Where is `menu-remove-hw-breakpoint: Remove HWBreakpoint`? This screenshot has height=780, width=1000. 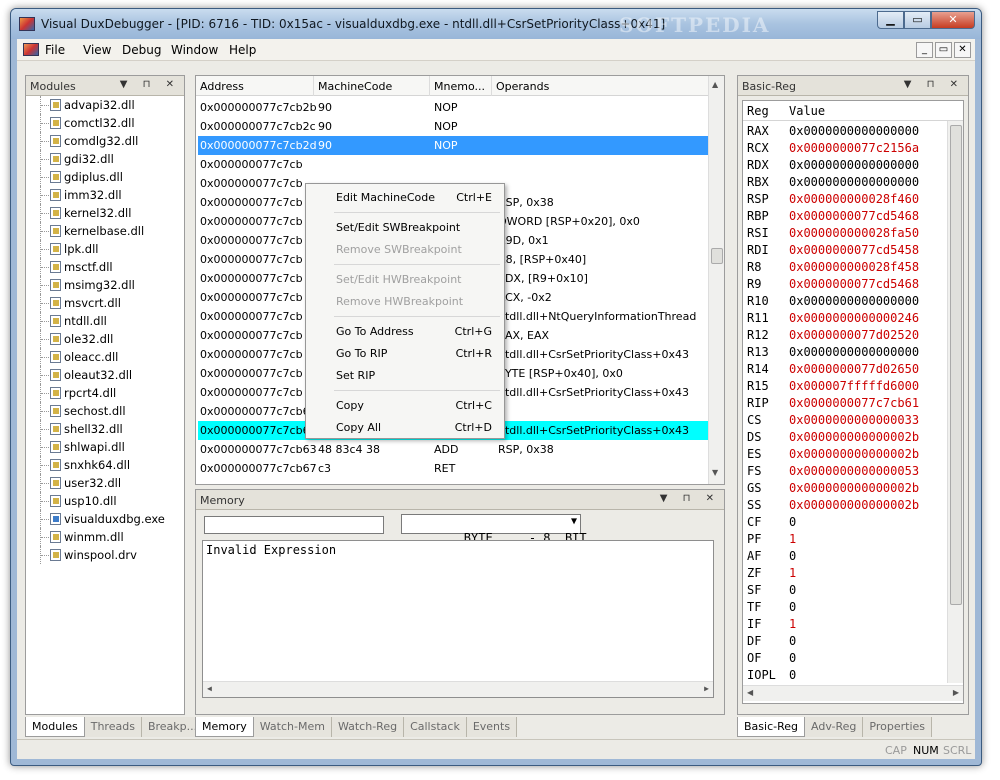 menu-remove-hw-breakpoint: Remove HWBreakpoint is located at coordinates (405, 302).